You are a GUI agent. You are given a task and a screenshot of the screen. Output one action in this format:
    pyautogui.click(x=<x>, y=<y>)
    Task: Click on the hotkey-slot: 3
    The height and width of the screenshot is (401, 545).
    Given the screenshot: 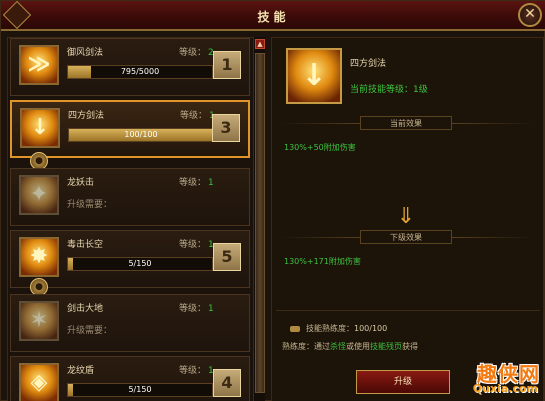 What is the action you would take?
    pyautogui.click(x=226, y=128)
    